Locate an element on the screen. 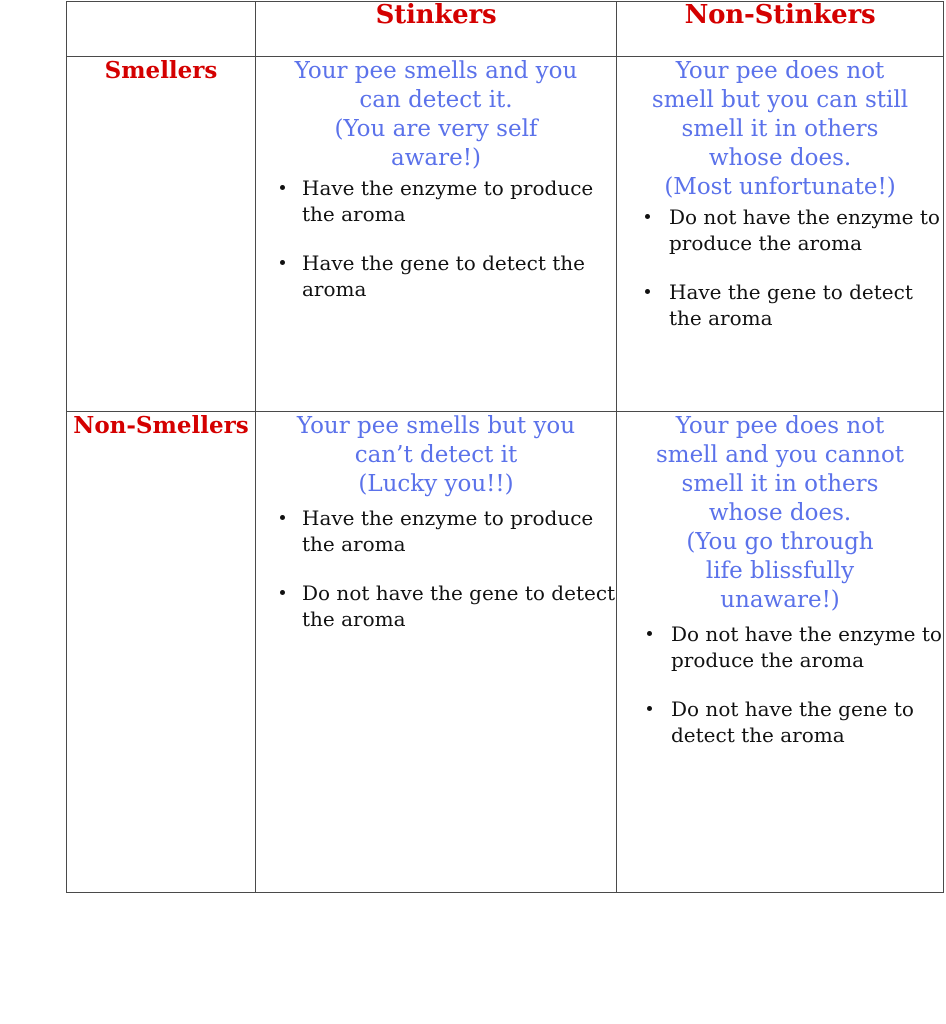 The image size is (946, 1024). summary-line: (You are very self is located at coordinates (436, 128).